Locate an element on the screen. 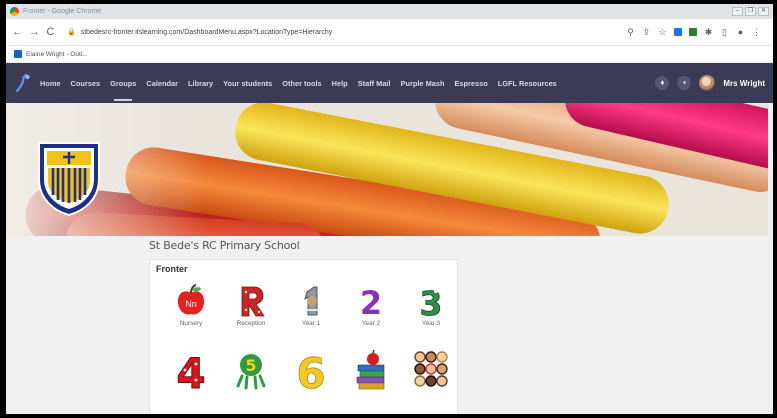 This screenshot has width=777, height=418. avatar is located at coordinates (707, 83).